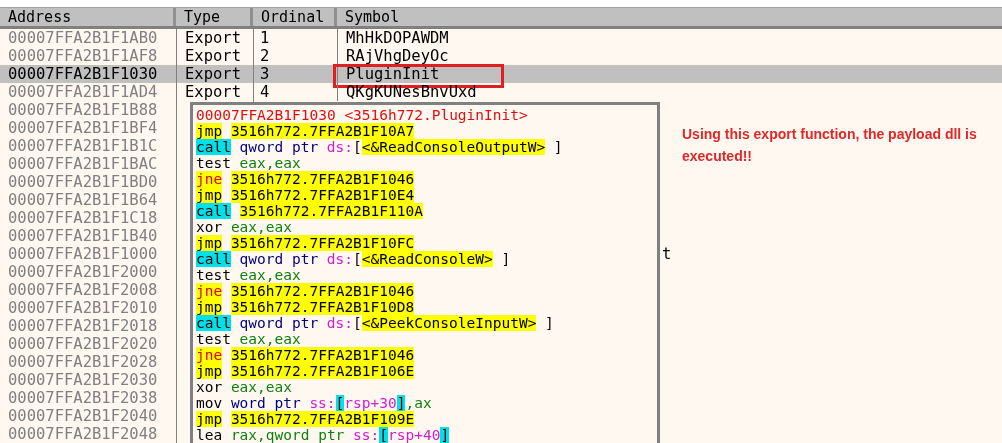  Describe the element at coordinates (393, 74) in the screenshot. I see `table-cell: PluginInit` at that location.